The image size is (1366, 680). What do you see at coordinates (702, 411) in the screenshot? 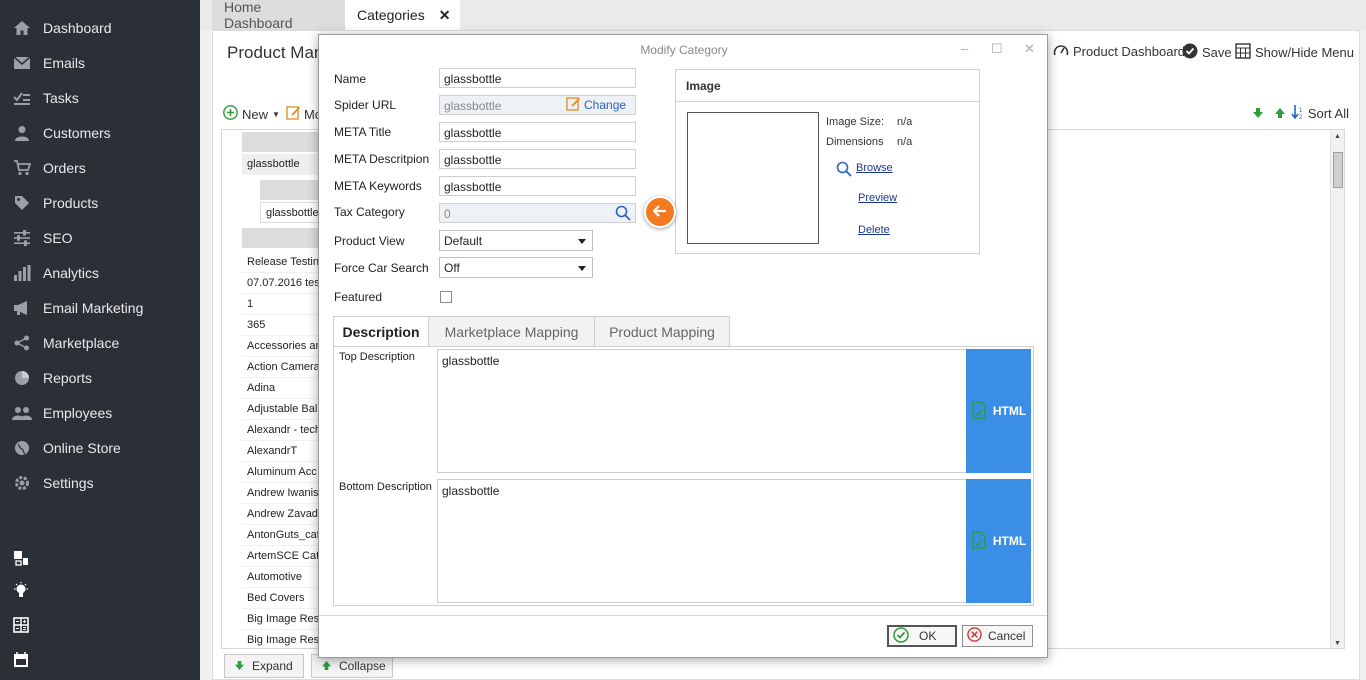
I see `top-description-field: glassbottle` at bounding box center [702, 411].